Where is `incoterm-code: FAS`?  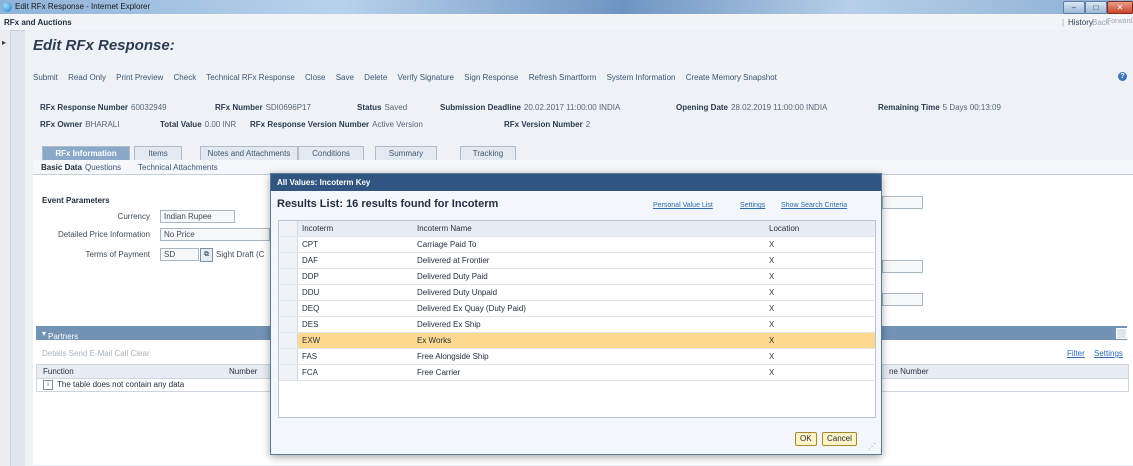
incoterm-code: FAS is located at coordinates (310, 356).